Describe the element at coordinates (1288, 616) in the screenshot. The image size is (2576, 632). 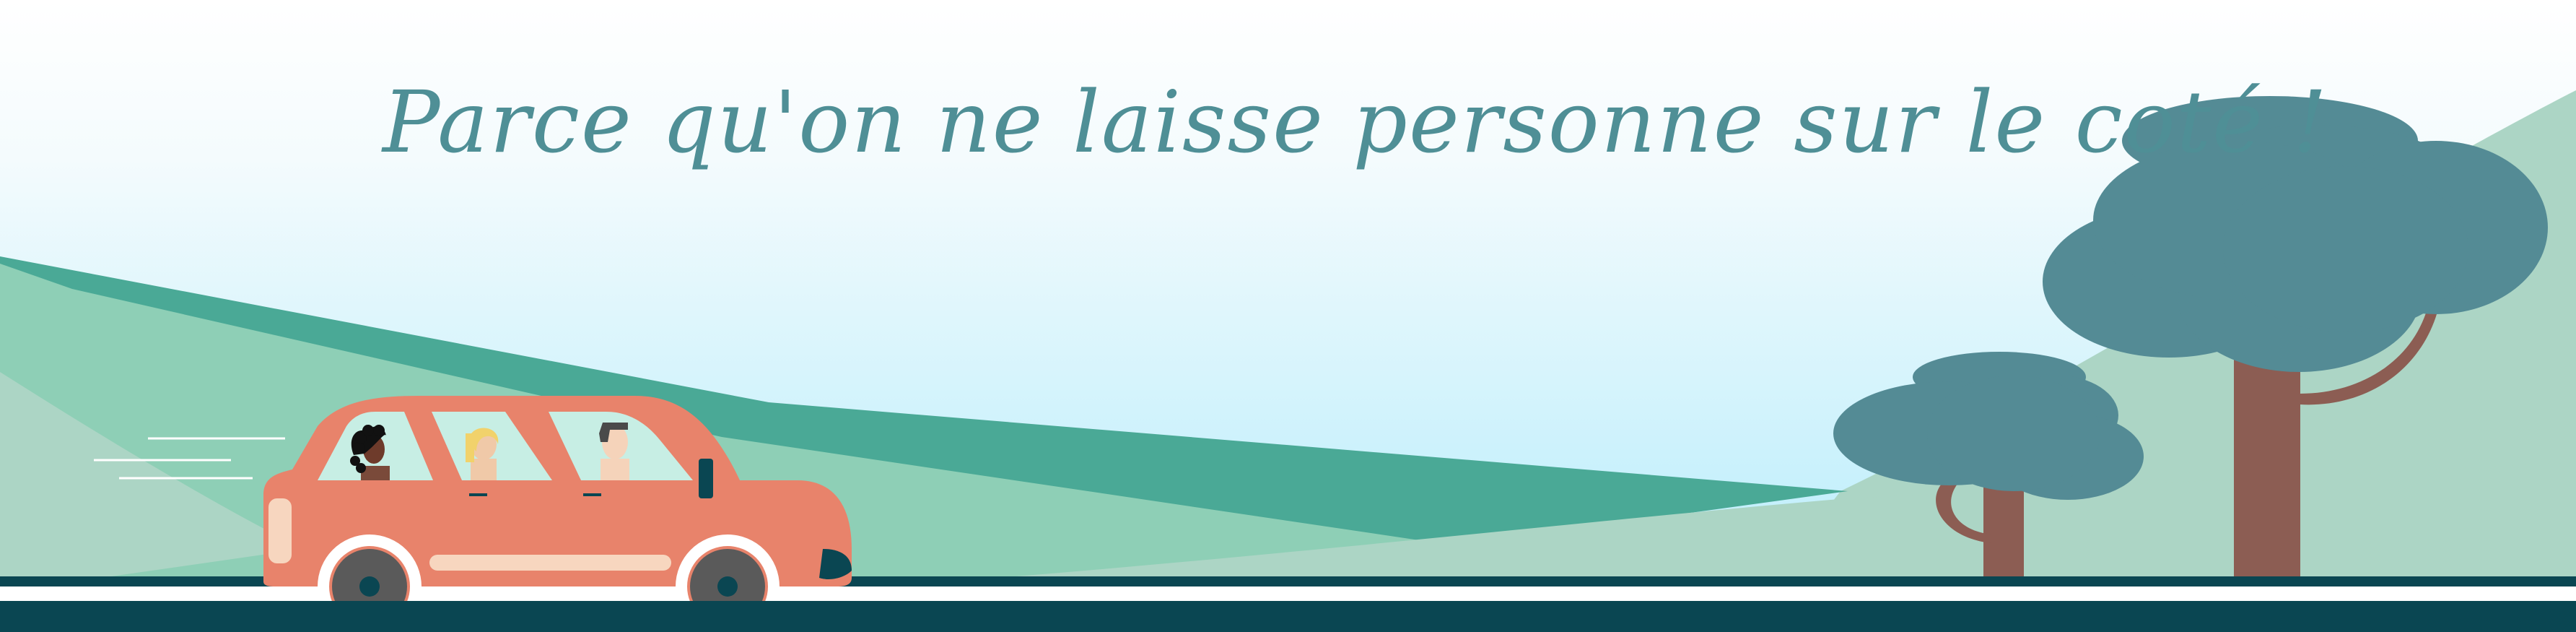
I see `road-stripe-lower` at that location.